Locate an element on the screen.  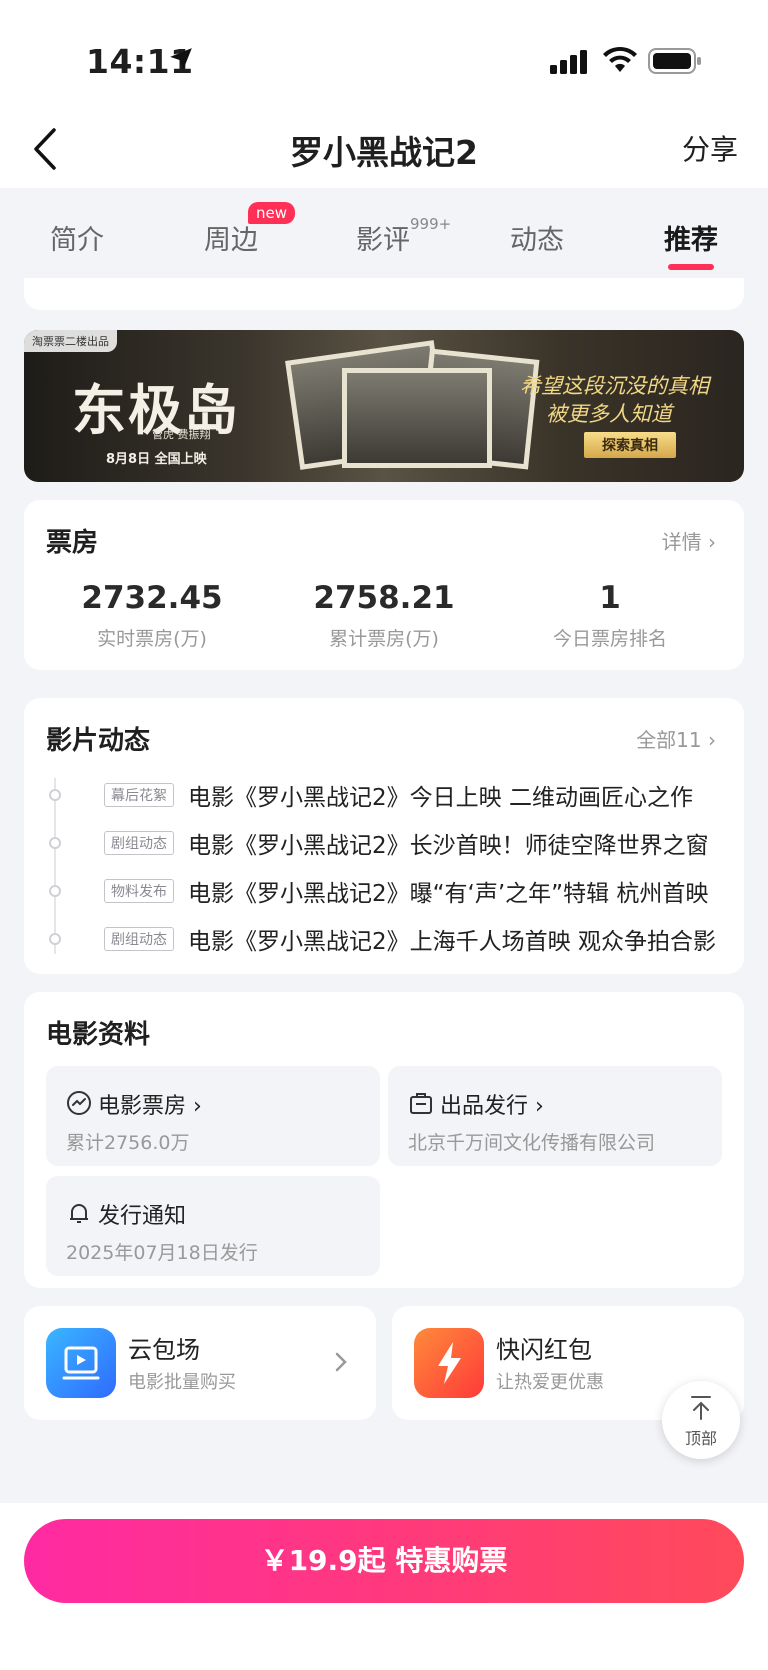
buy-ticket-button: ￥19.9起 特惠购票 is located at coordinates (384, 1561).